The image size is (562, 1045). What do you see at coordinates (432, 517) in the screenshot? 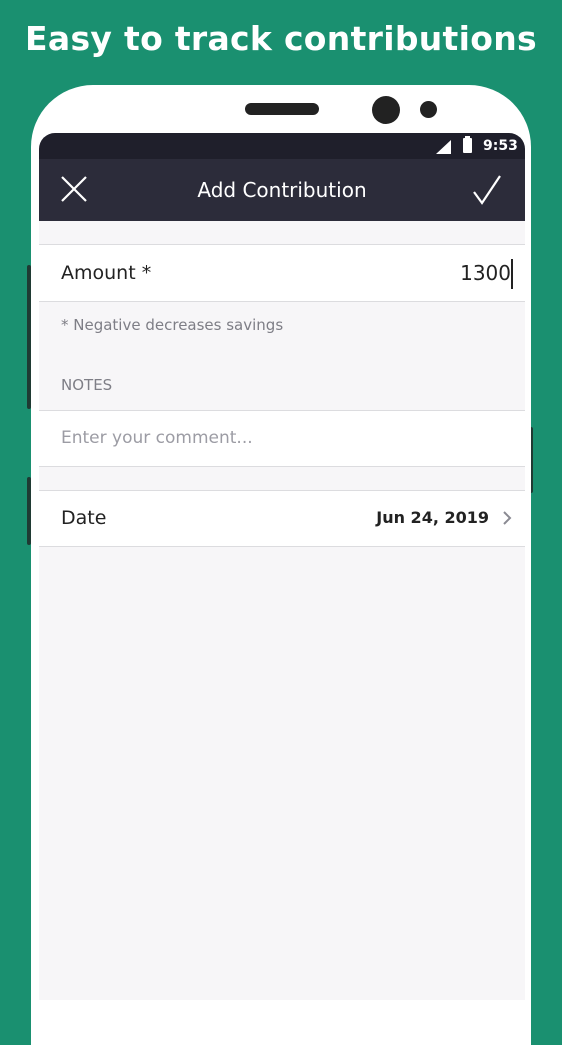
I see `date-value: Jun 24, 2019` at bounding box center [432, 517].